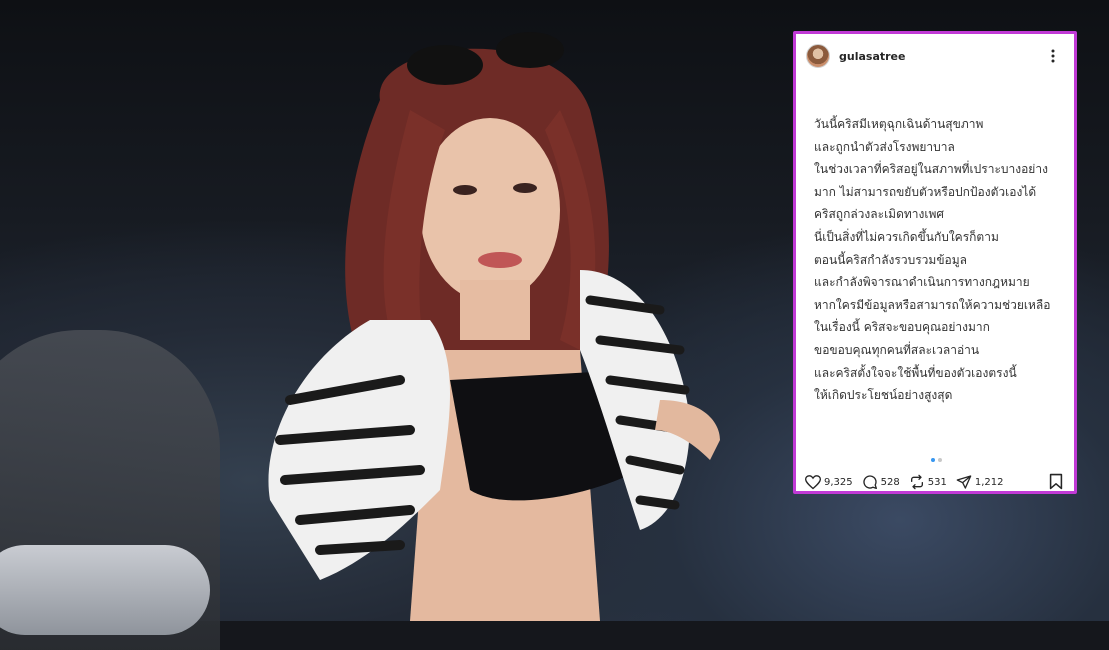 This screenshot has width=1109, height=650. What do you see at coordinates (933, 460) in the screenshot?
I see `carousel-dot-active` at bounding box center [933, 460].